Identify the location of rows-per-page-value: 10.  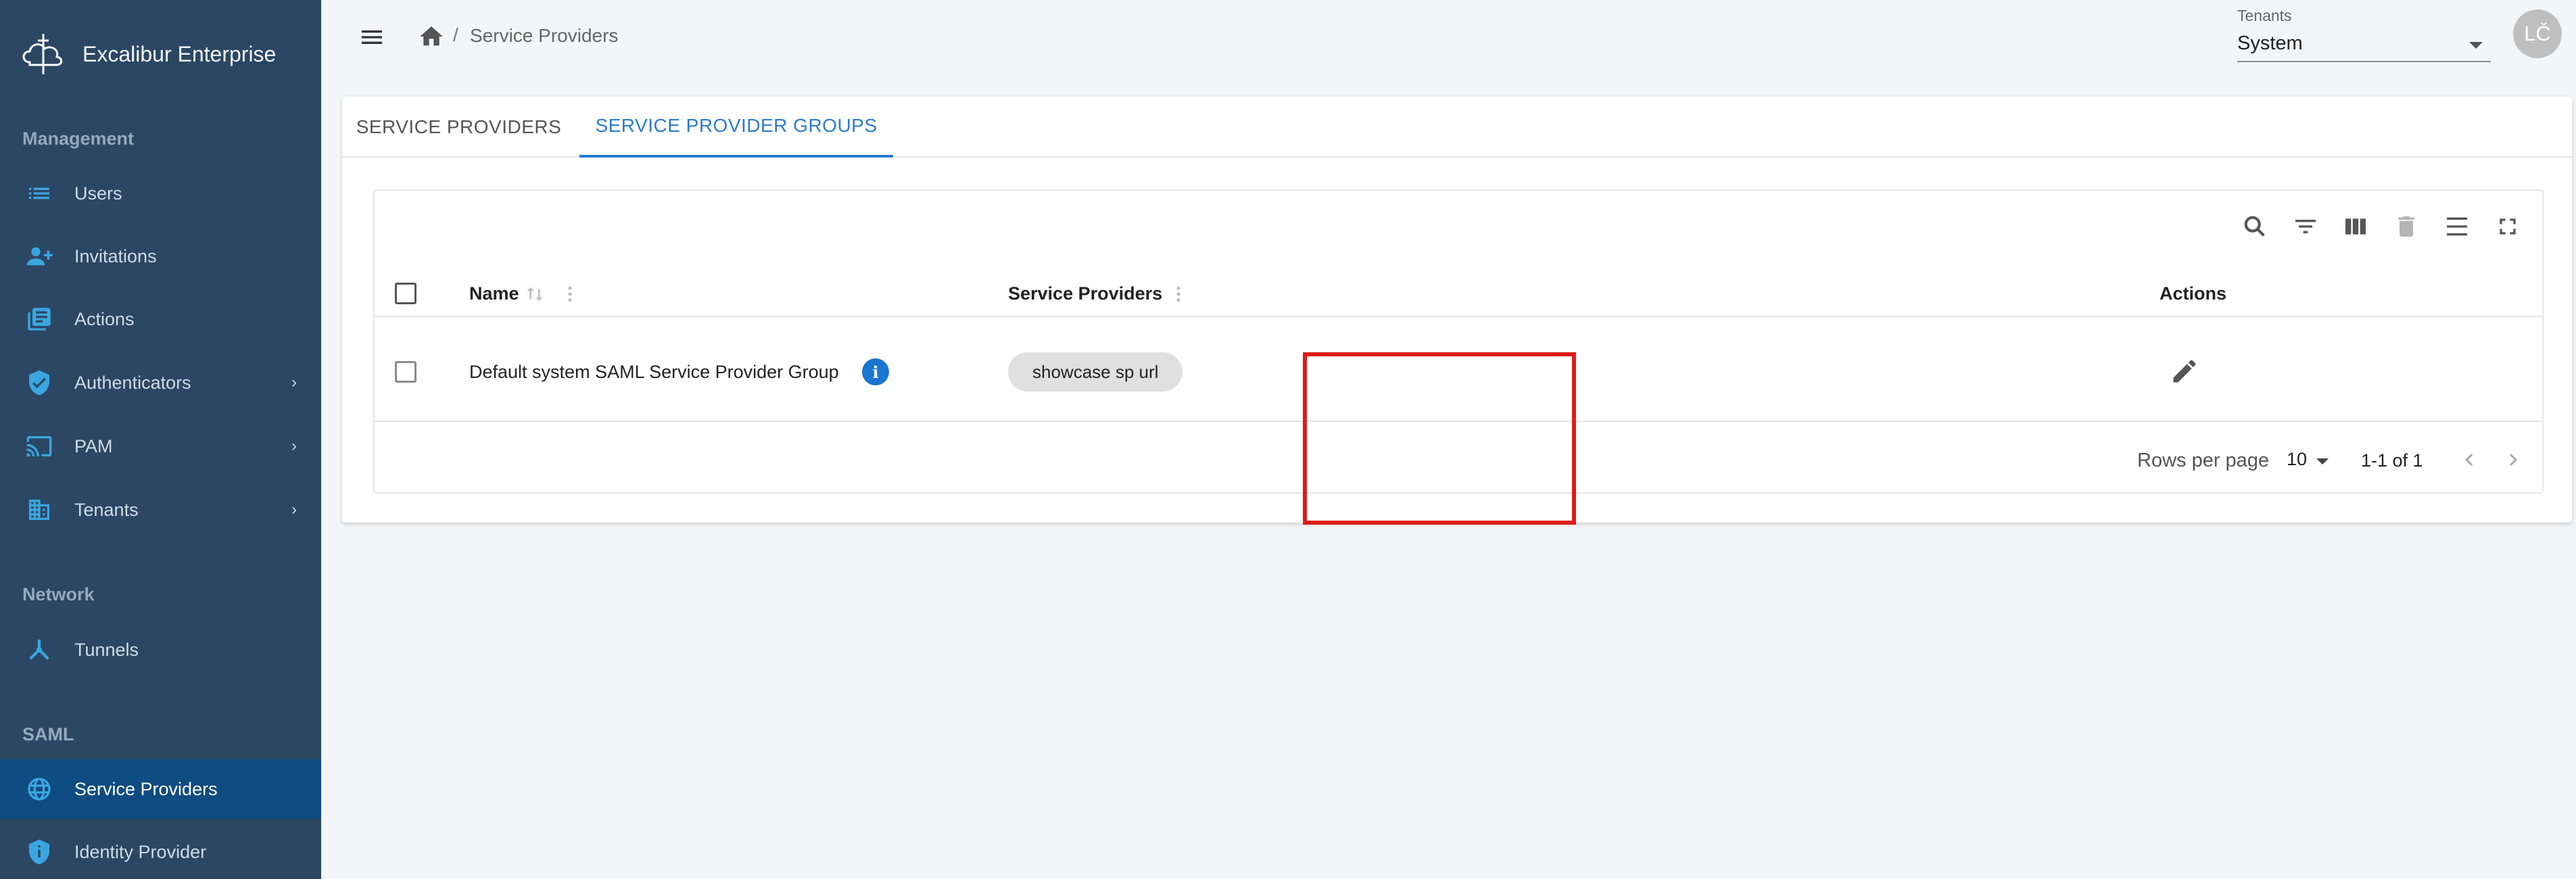
(2297, 459).